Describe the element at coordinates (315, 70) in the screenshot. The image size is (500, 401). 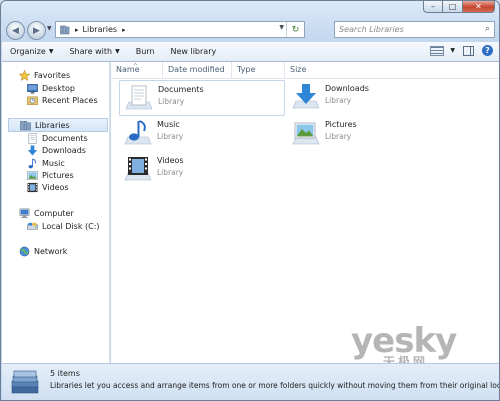
I see `column-size: Size` at that location.